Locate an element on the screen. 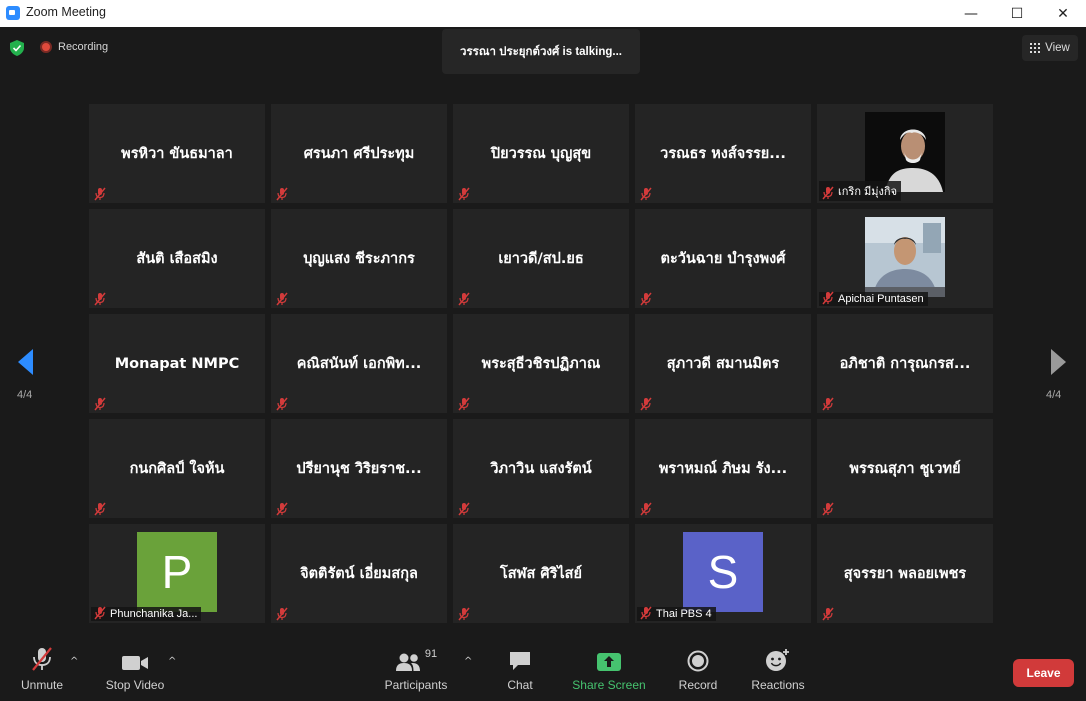  participant-name: ปิยวรรณ บุญสุข is located at coordinates (541, 154).